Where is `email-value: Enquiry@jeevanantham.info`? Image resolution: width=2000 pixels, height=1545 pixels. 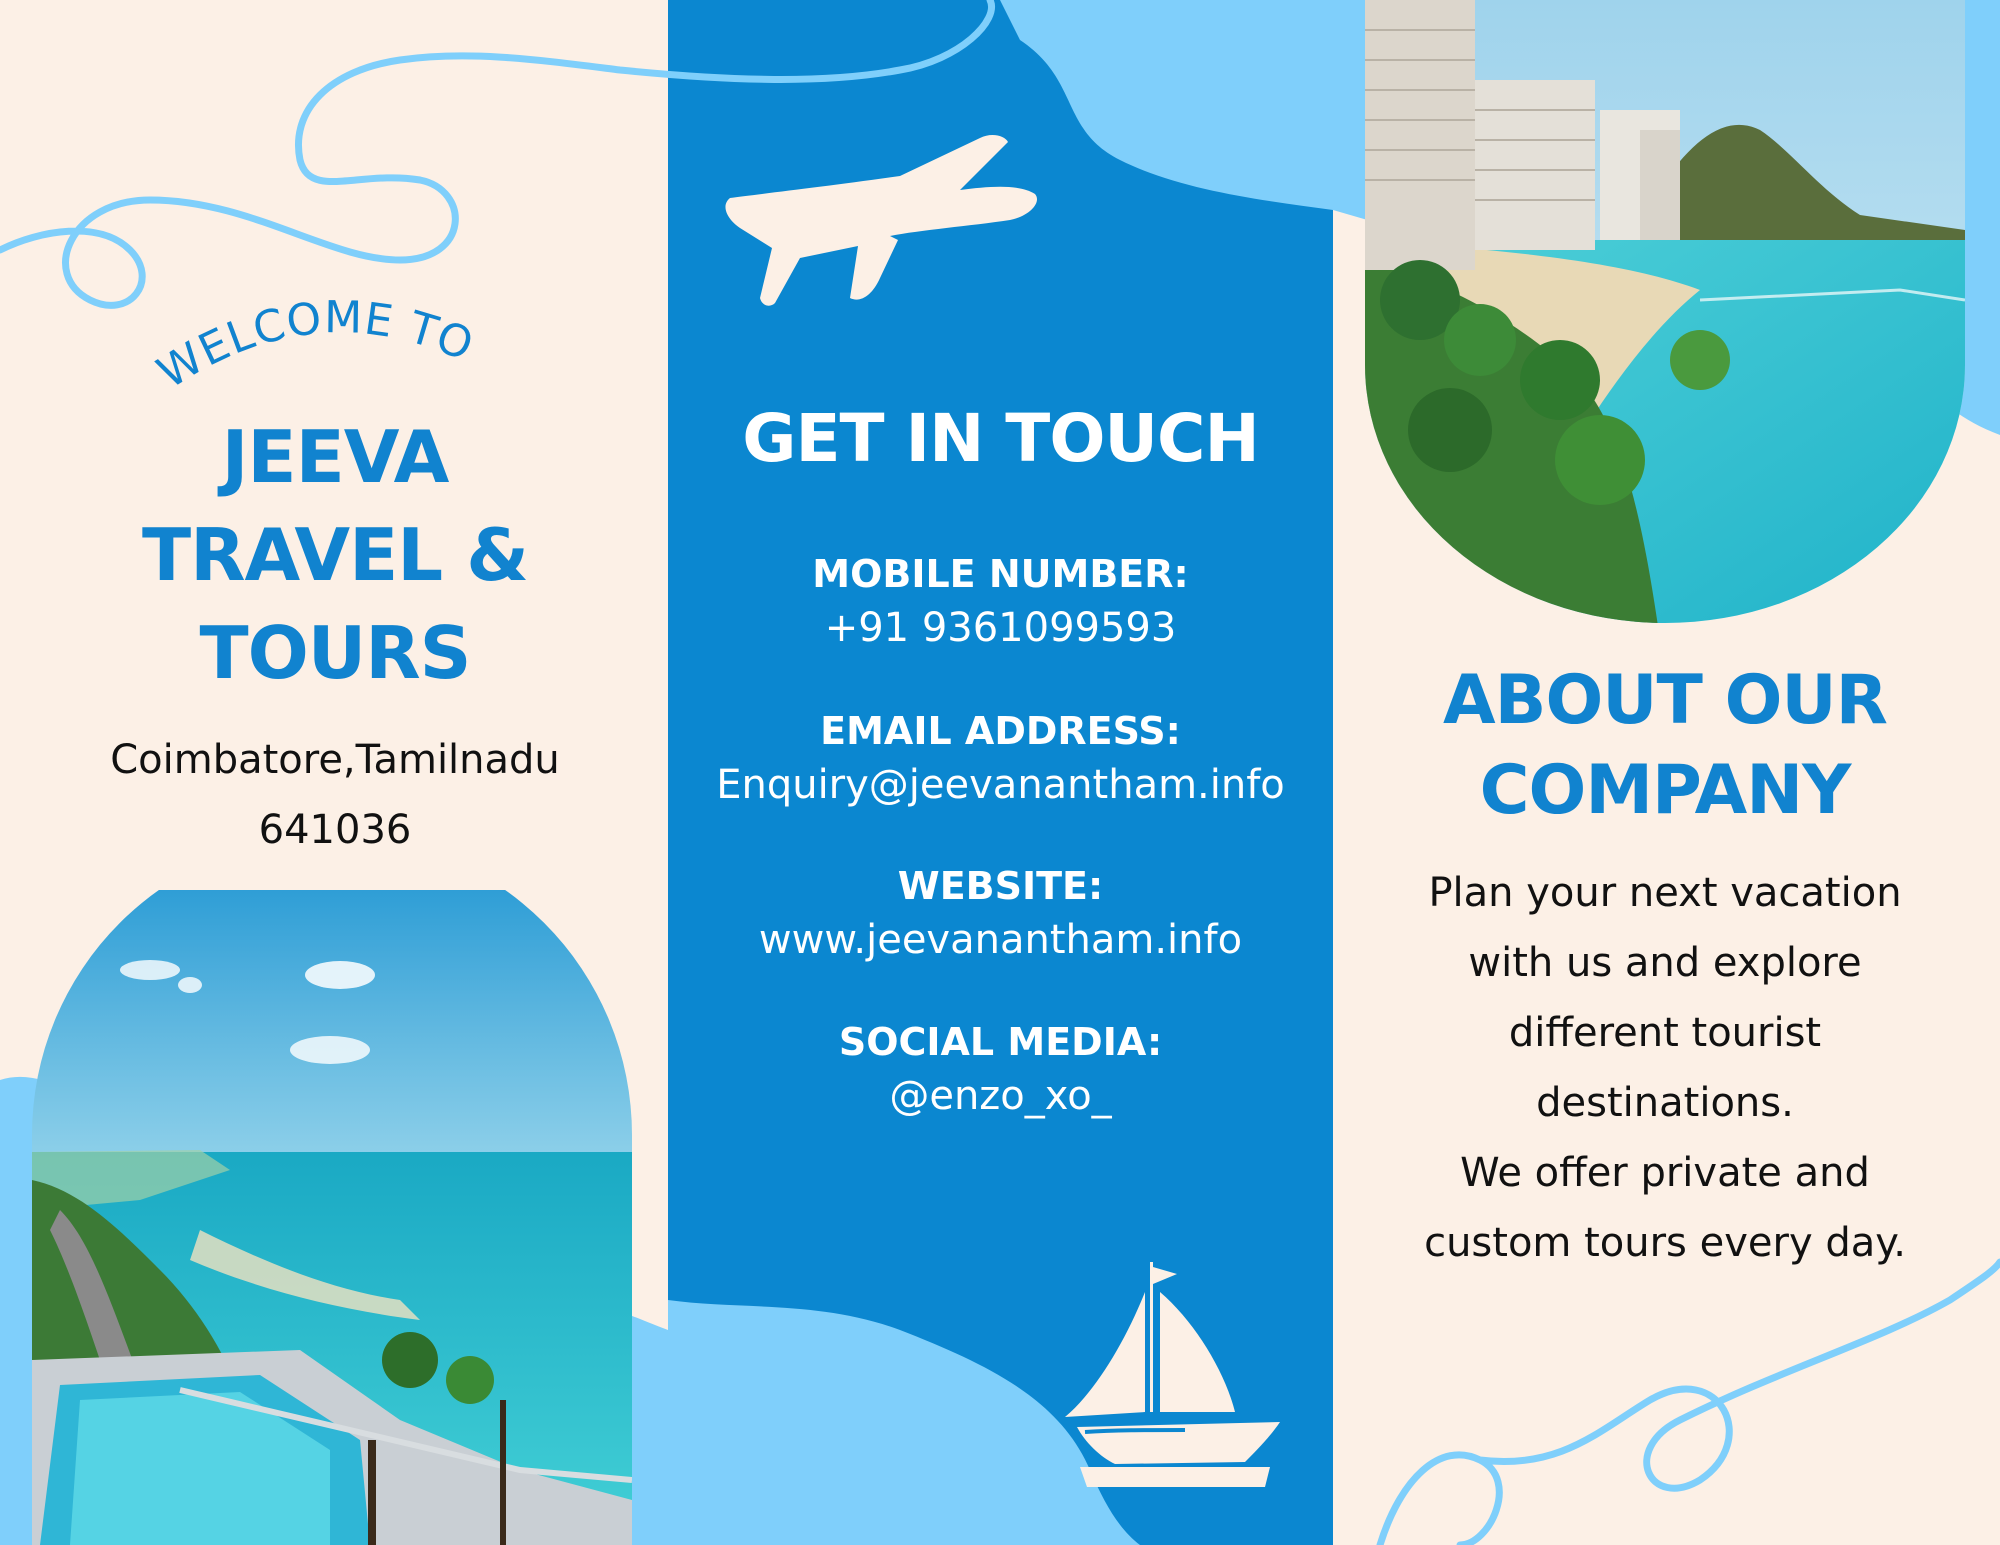 email-value: Enquiry@jeevanantham.info is located at coordinates (1000, 785).